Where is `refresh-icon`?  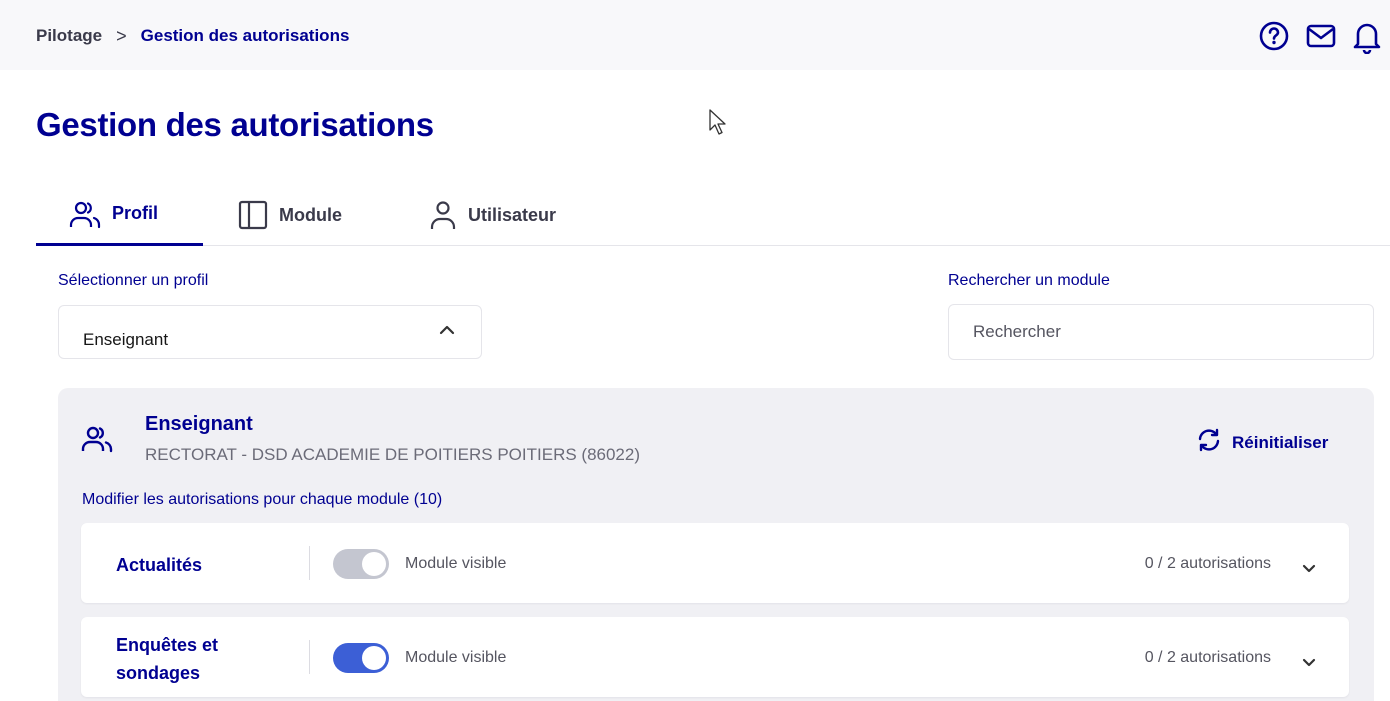
refresh-icon is located at coordinates (1209, 442).